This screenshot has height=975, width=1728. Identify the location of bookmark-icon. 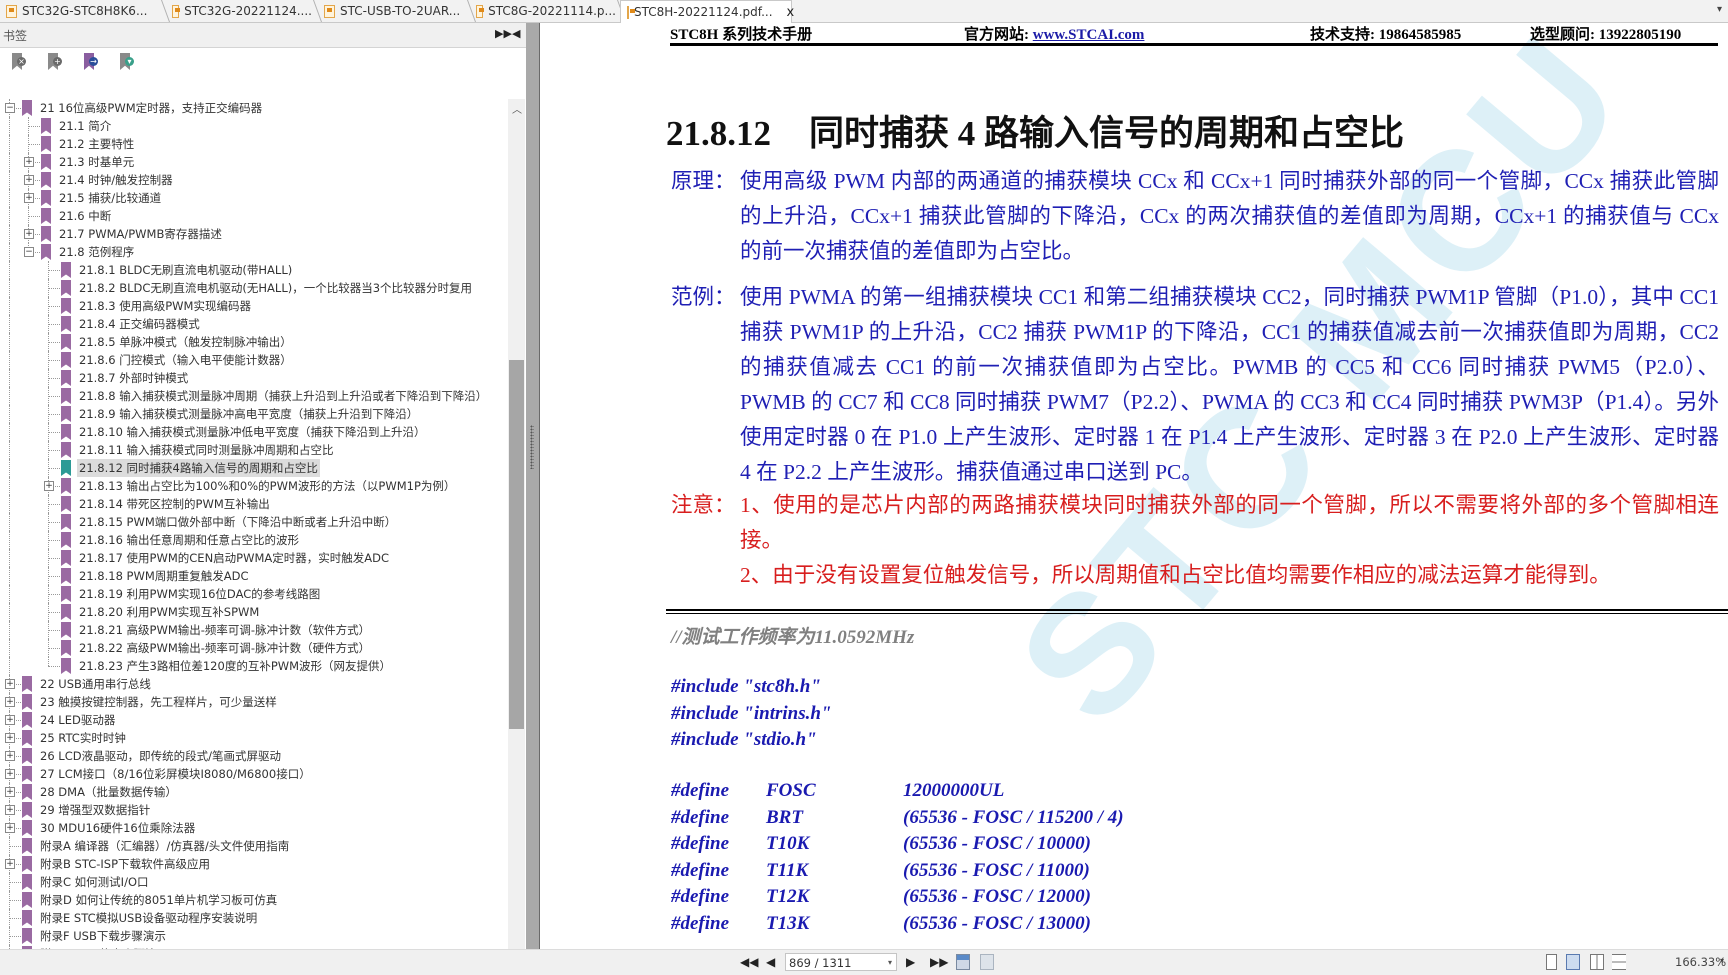
(66, 324).